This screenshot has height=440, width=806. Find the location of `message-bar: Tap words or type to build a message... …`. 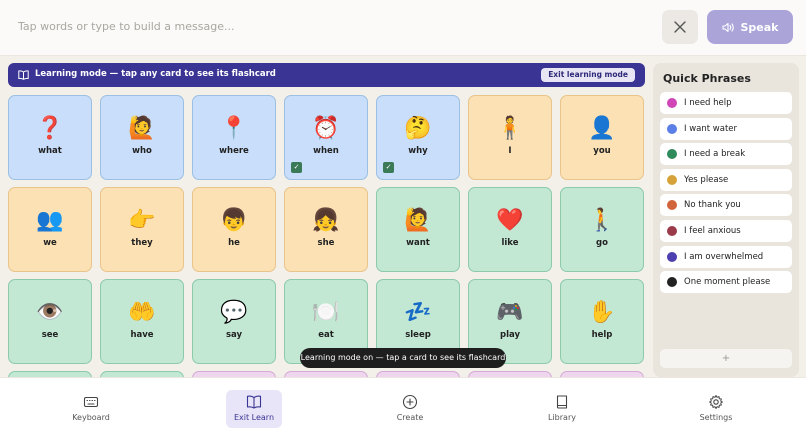

message-bar: Tap words or type to build a message... … is located at coordinates (403, 28).